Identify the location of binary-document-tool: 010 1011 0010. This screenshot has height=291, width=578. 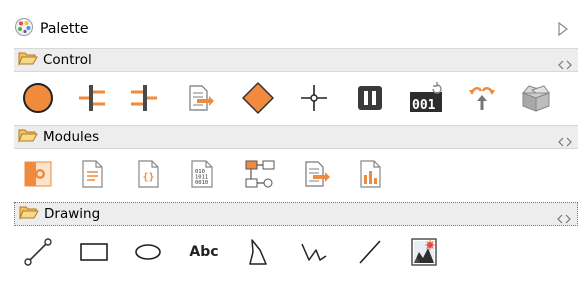
(202, 174).